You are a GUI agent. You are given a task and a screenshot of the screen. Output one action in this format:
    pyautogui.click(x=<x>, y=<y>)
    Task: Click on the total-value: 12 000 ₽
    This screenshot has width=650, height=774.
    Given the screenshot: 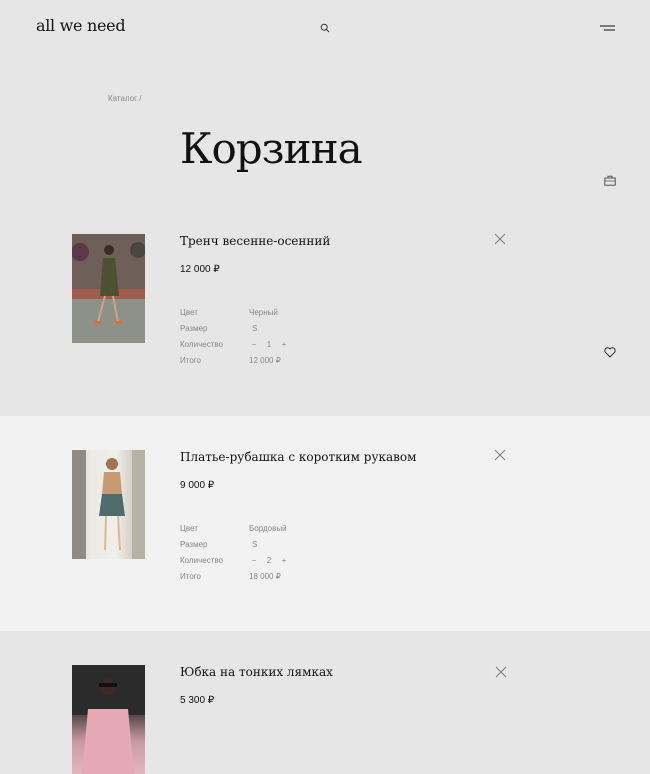 What is the action you would take?
    pyautogui.click(x=265, y=360)
    